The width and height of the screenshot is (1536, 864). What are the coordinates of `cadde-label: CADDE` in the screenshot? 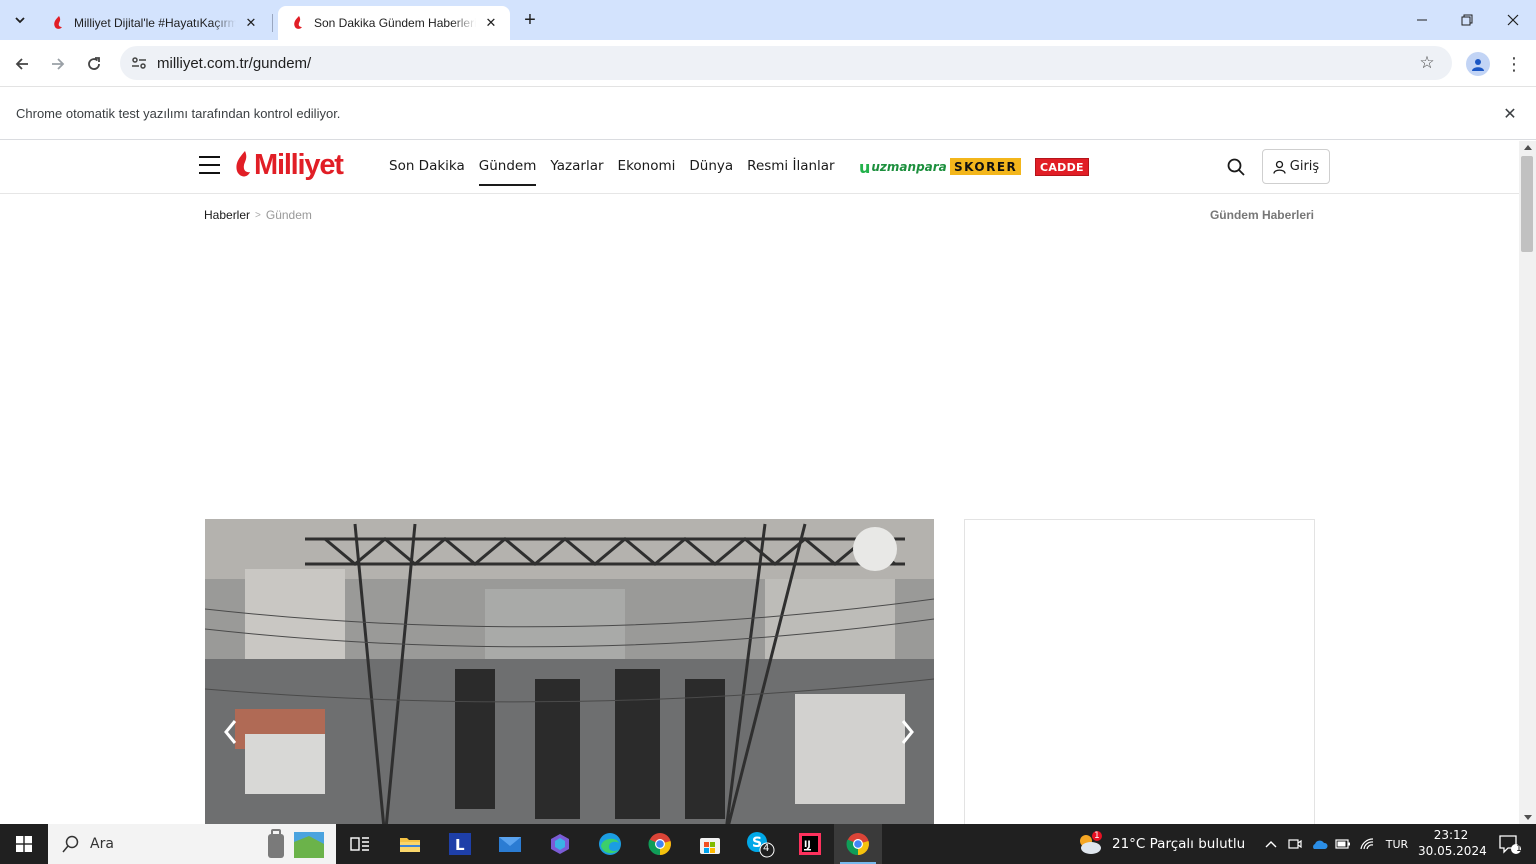 It's located at (1062, 167).